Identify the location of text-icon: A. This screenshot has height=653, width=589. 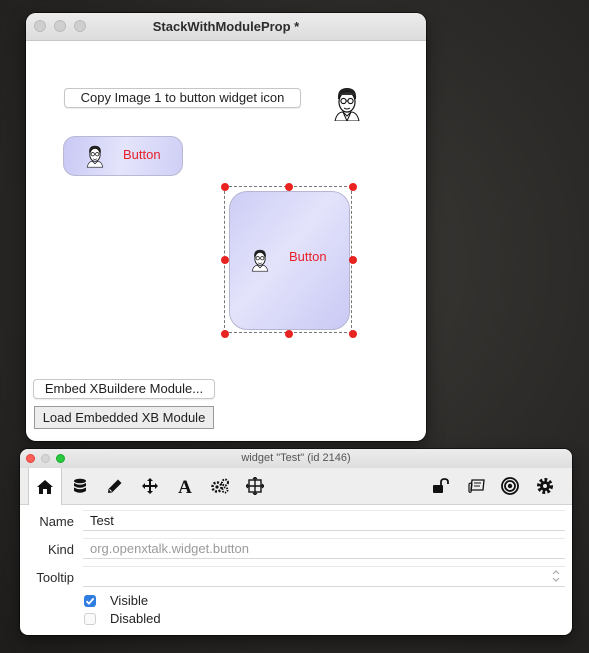
(185, 486).